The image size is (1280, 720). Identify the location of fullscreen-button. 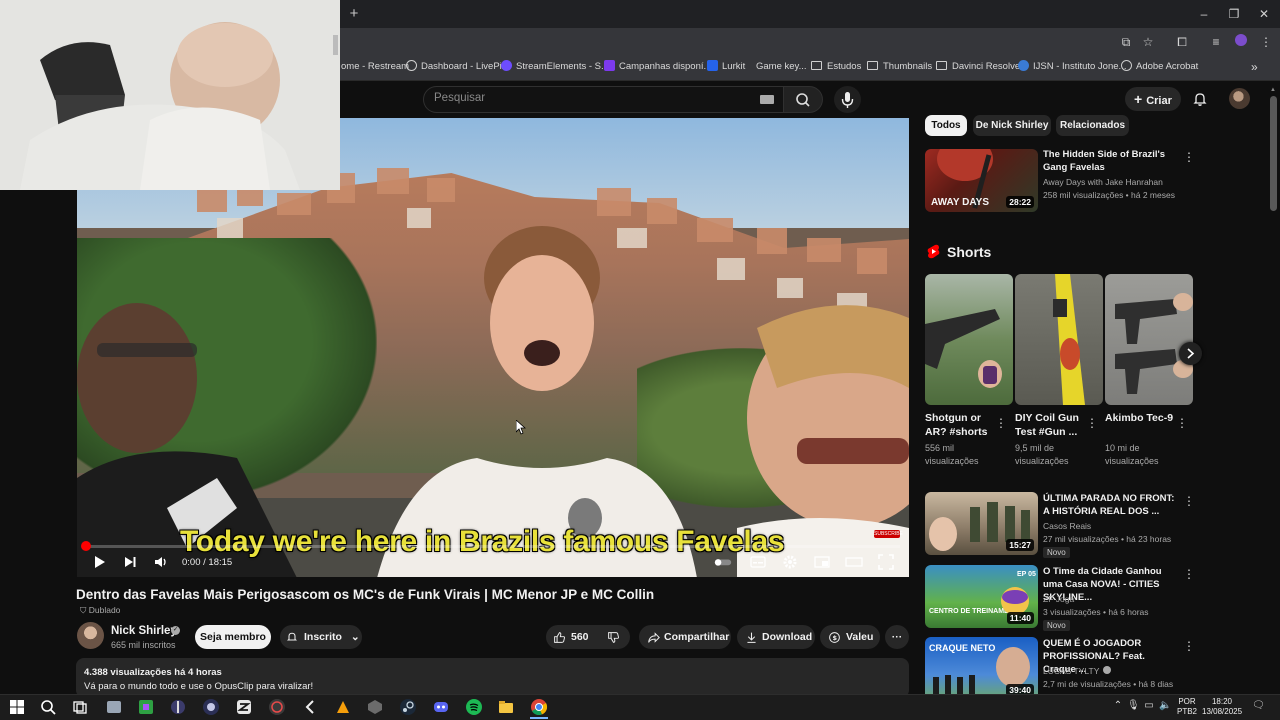
(886, 562).